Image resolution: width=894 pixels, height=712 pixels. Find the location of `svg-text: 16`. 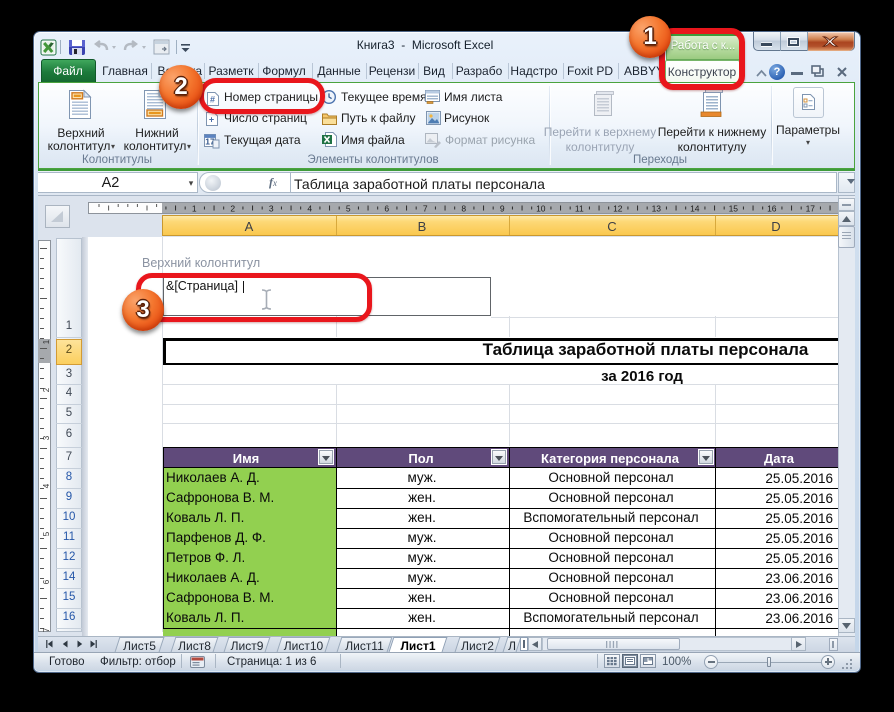

svg-text: 16 is located at coordinates (772, 209).